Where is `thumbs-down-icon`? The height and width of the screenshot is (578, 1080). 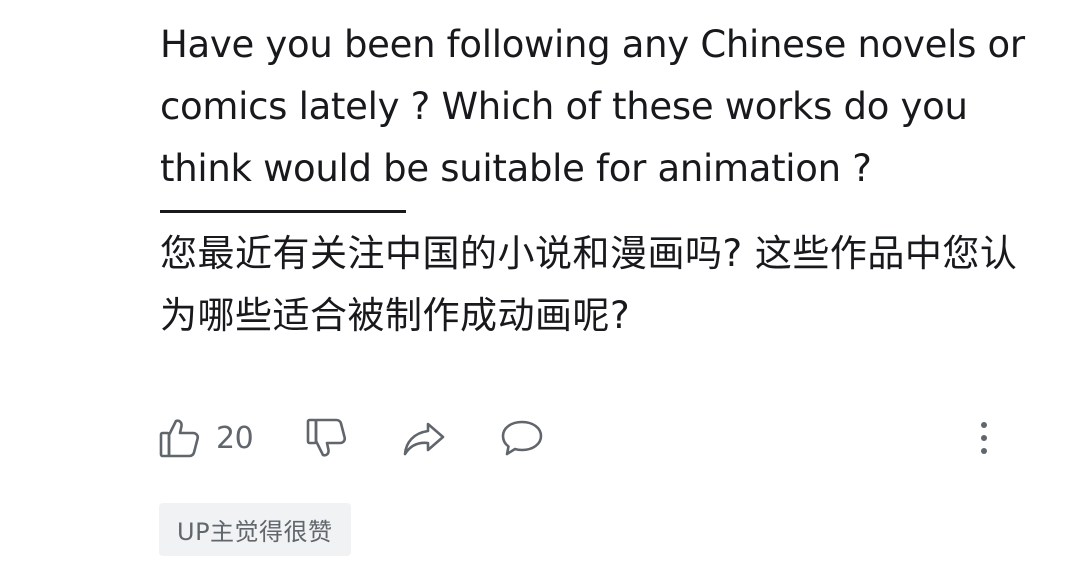
thumbs-down-icon is located at coordinates (327, 438).